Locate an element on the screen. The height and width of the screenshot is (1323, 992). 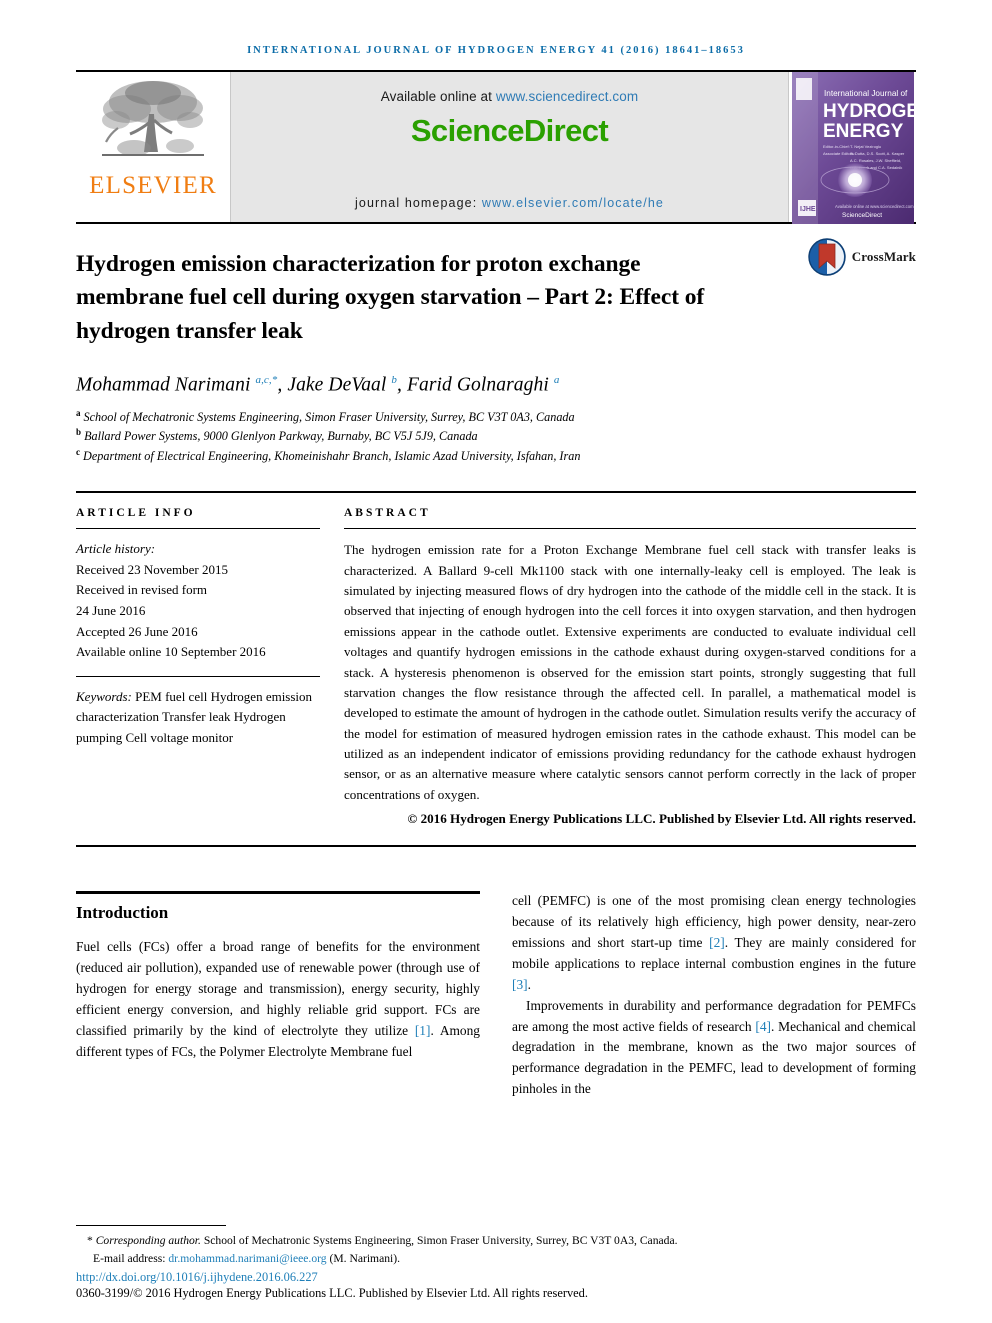
citation-ref-3: [3] is located at coordinates (520, 984).